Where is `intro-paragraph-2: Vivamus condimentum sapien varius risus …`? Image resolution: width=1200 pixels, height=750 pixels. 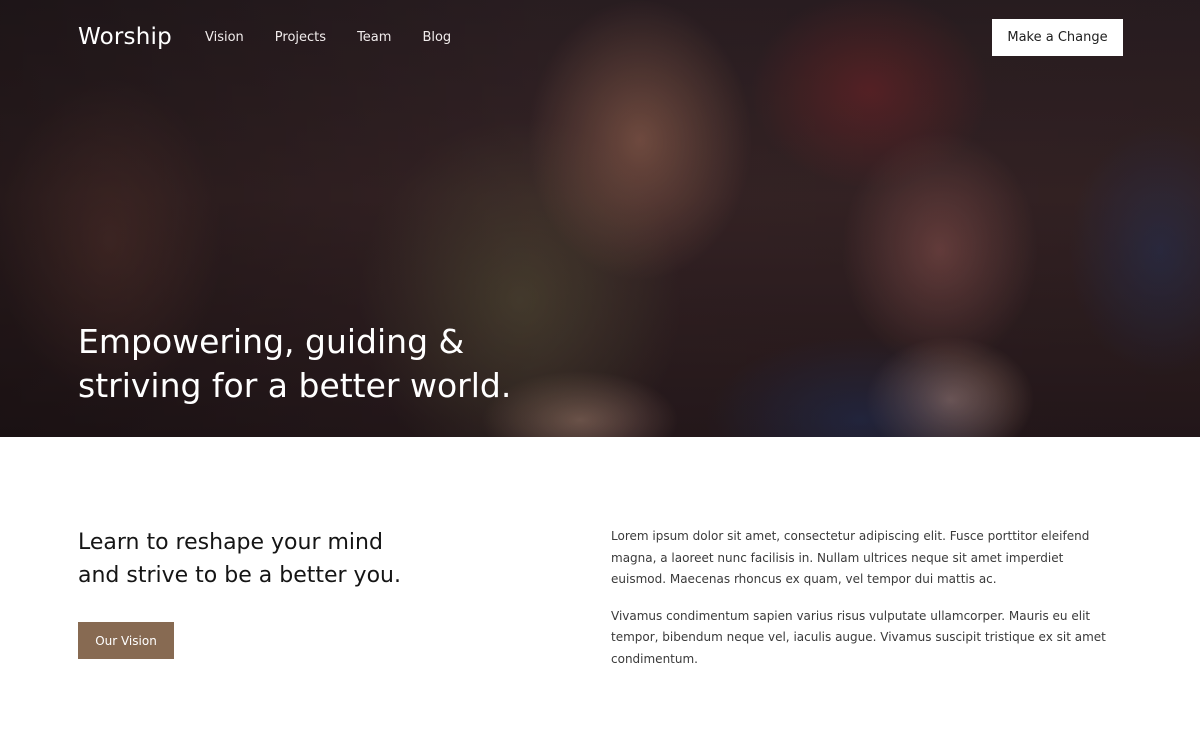 intro-paragraph-2: Vivamus condimentum sapien varius risus … is located at coordinates (858, 637).